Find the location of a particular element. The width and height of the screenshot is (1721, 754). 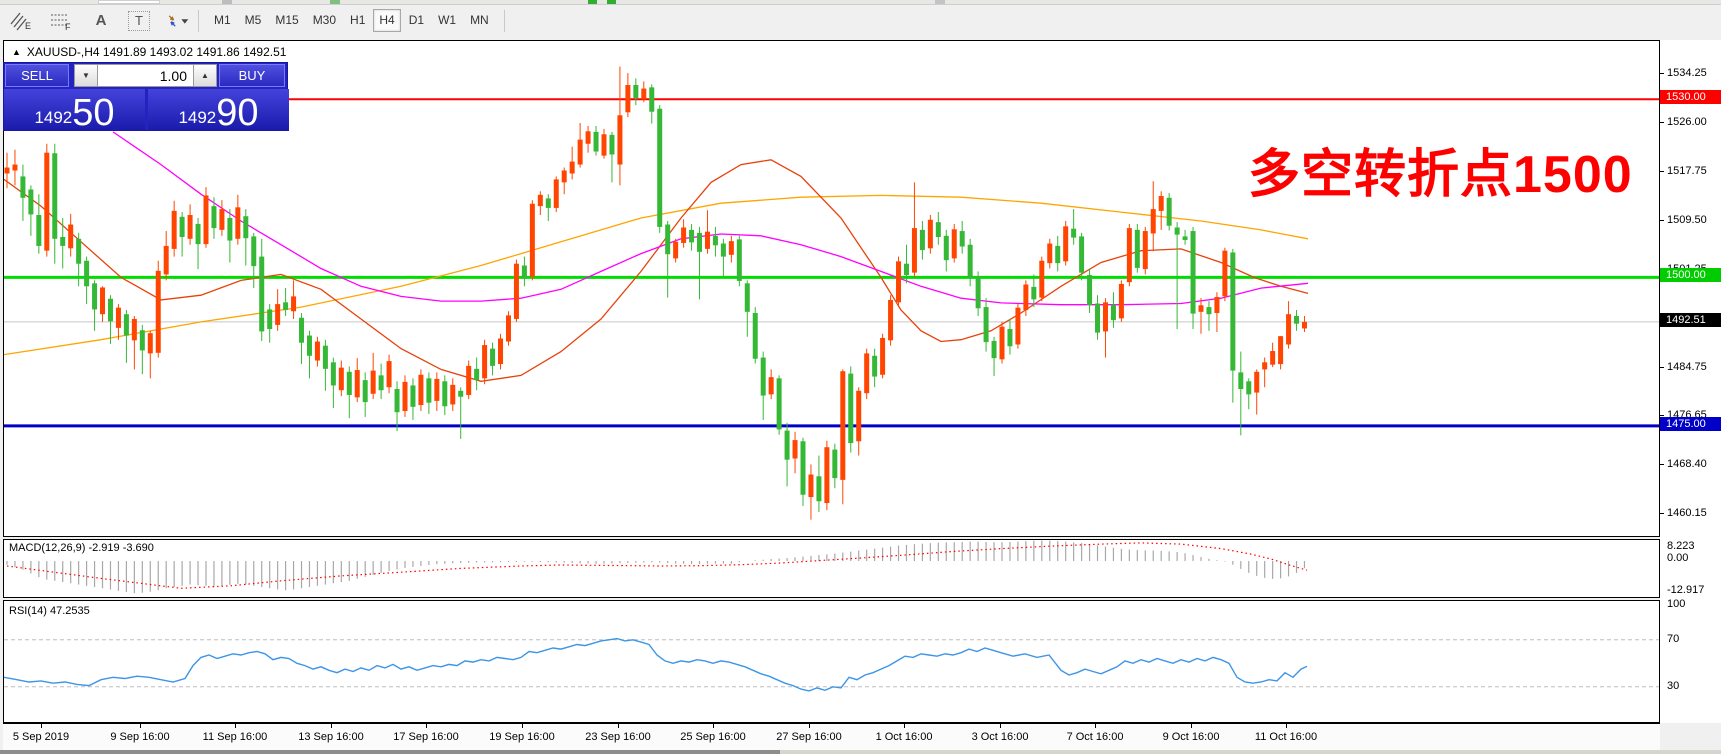

timeframe-m1-button: M1 is located at coordinates (222, 20).